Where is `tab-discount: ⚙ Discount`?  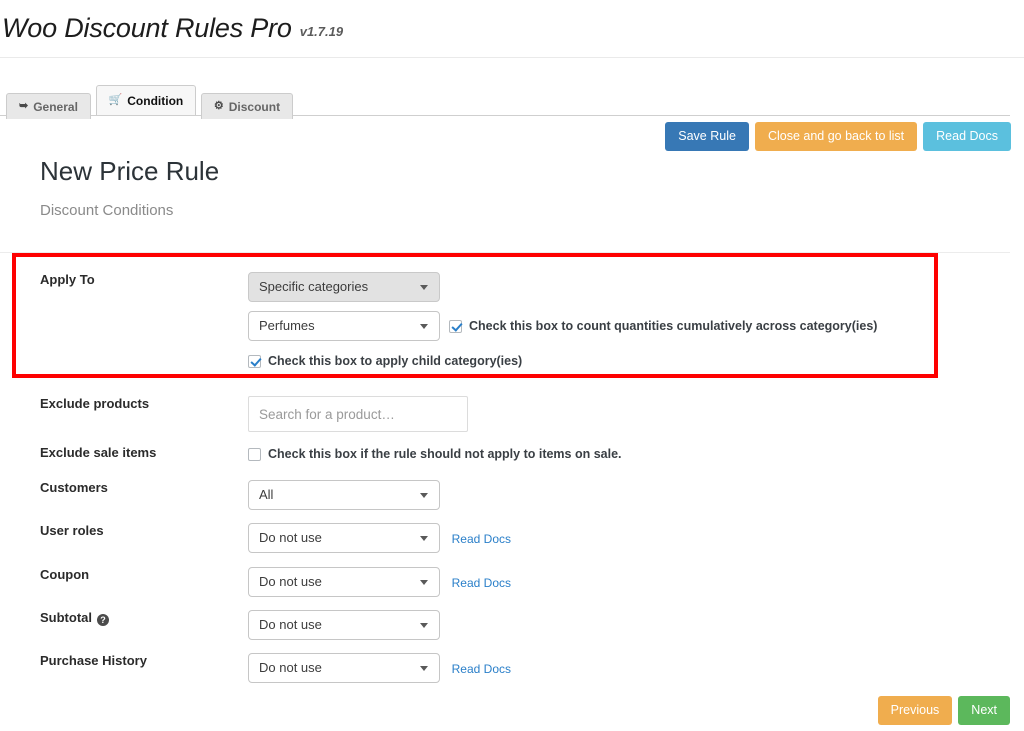 tab-discount: ⚙ Discount is located at coordinates (247, 106).